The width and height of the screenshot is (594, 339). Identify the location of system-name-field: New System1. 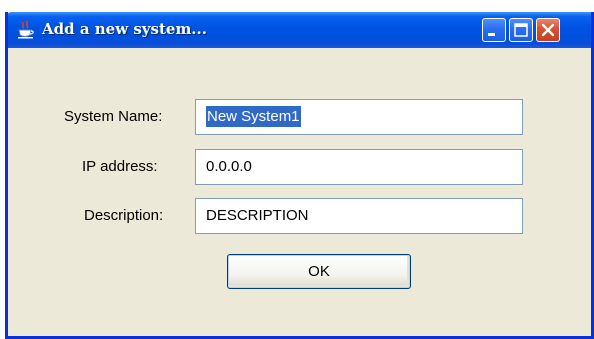
(359, 117).